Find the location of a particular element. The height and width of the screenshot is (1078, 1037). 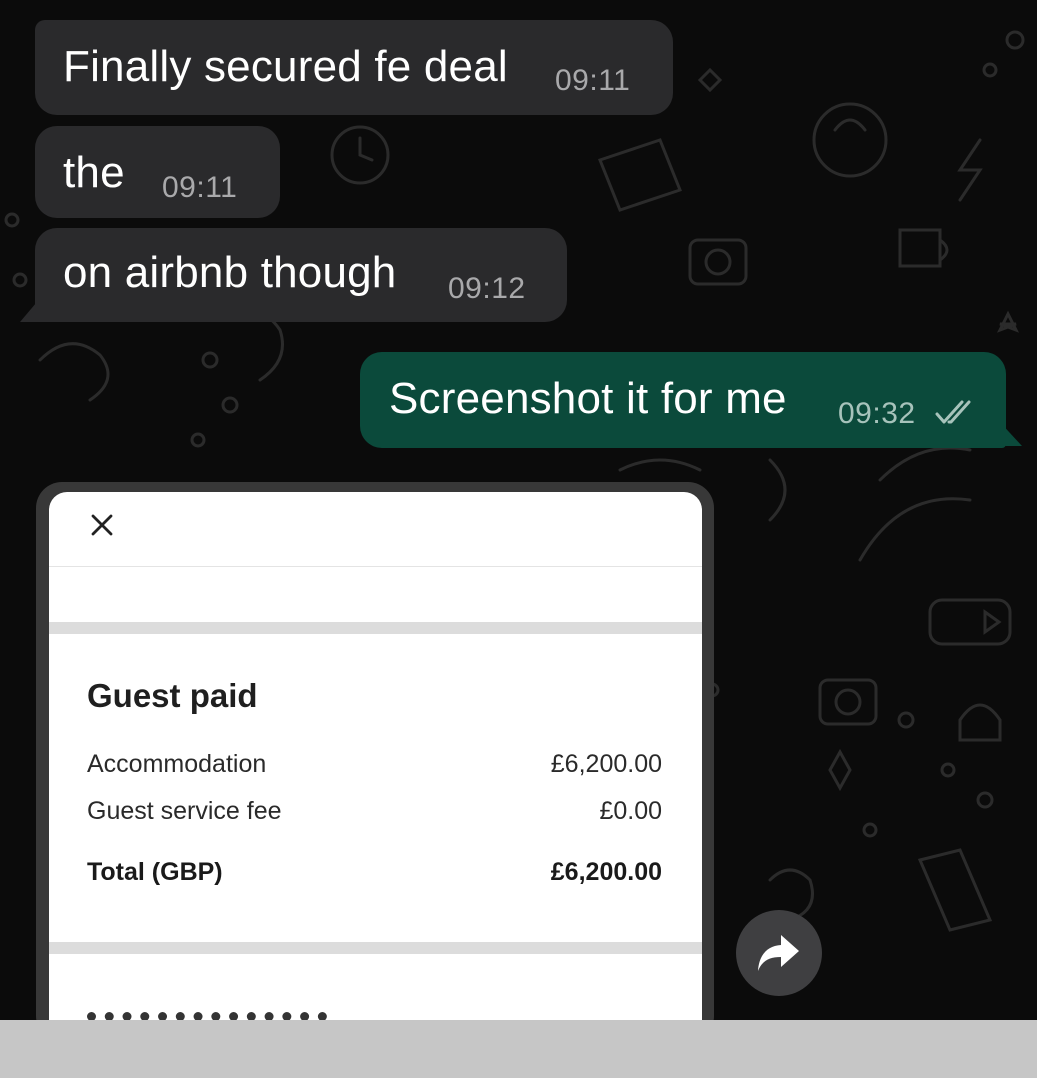

message-time: 09:12 is located at coordinates (487, 288).